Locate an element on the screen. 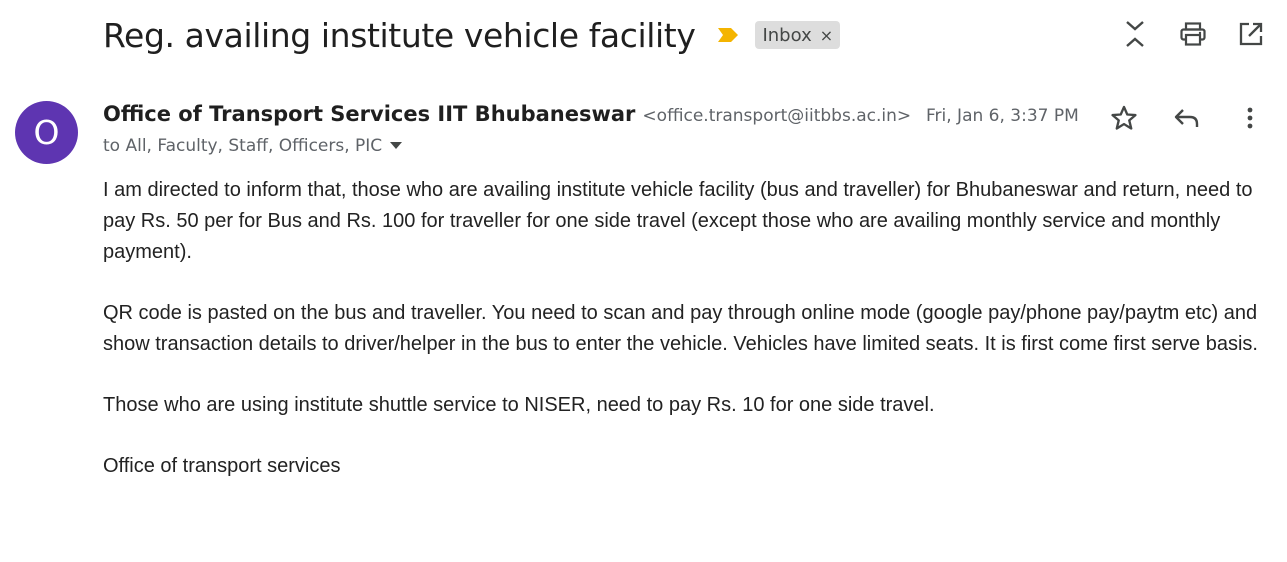 Image resolution: width=1287 pixels, height=562 pixels. open-in-new-window-icon is located at coordinates (1251, 34).